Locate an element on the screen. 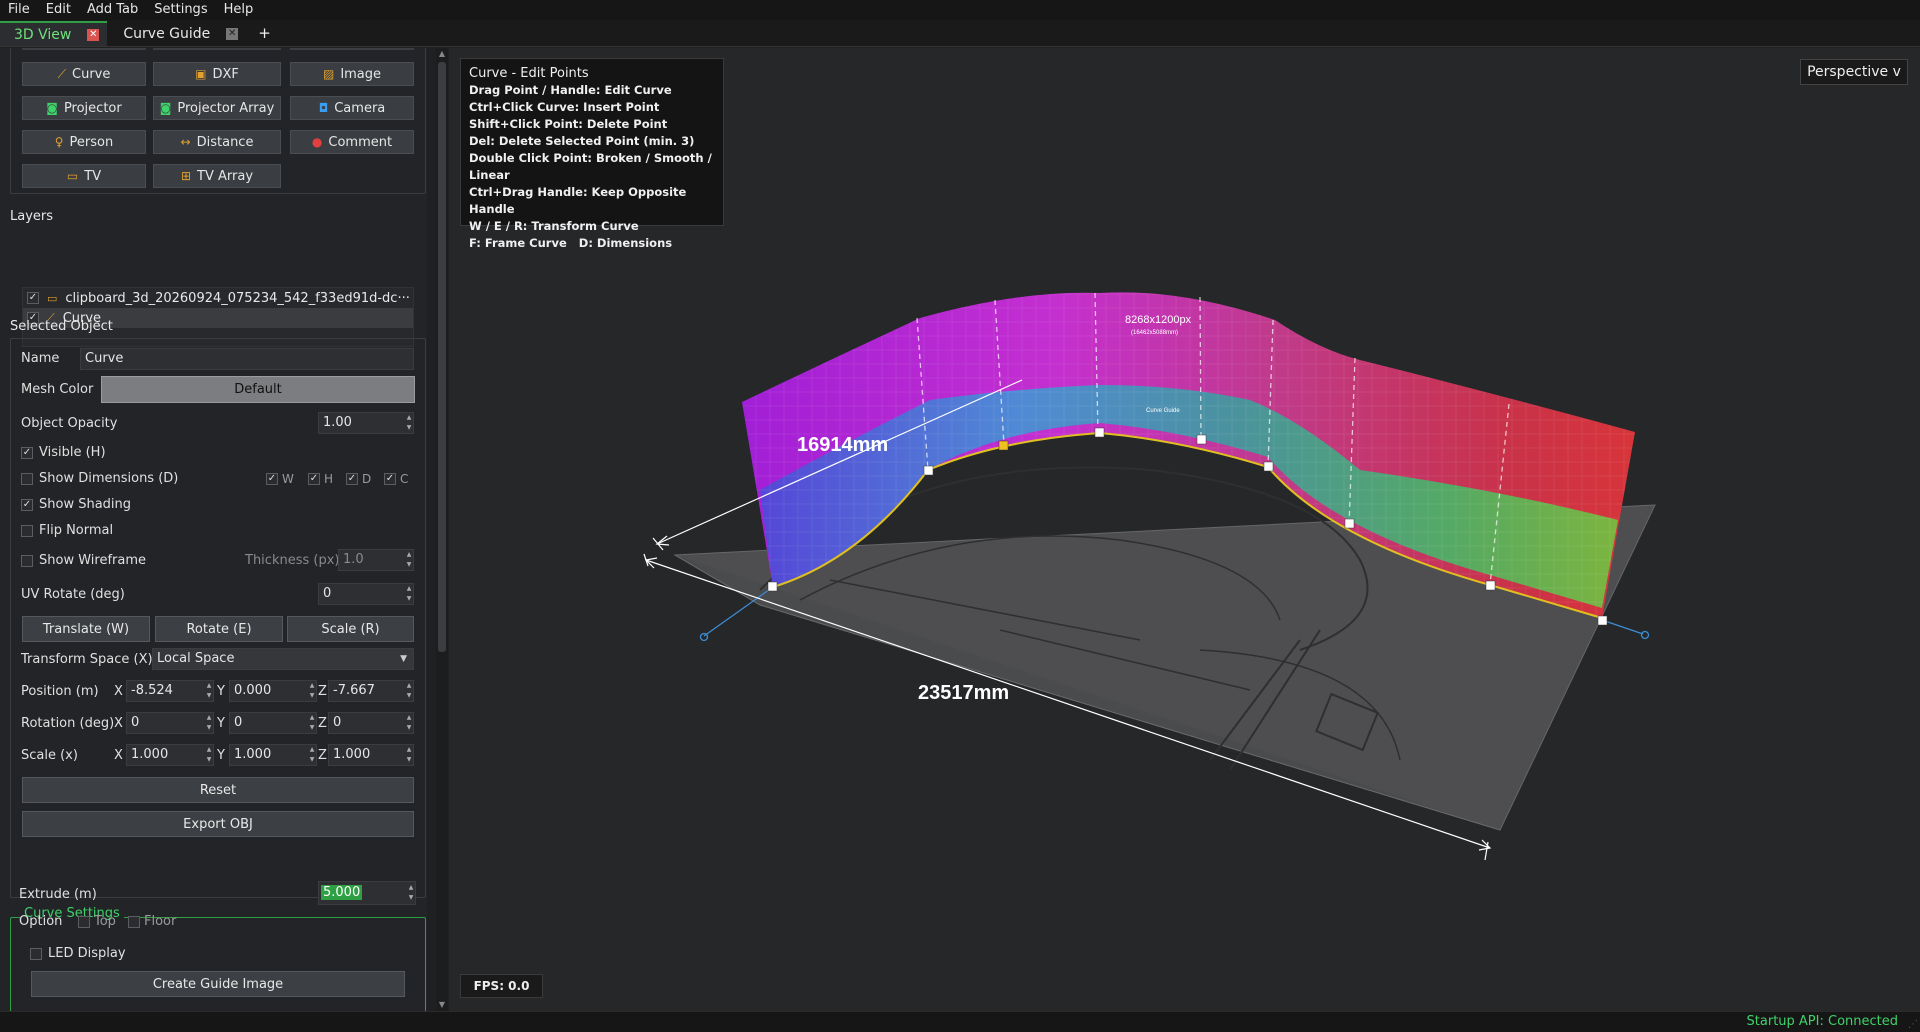  scroll-down-icon: ▼ is located at coordinates (442, 1005).